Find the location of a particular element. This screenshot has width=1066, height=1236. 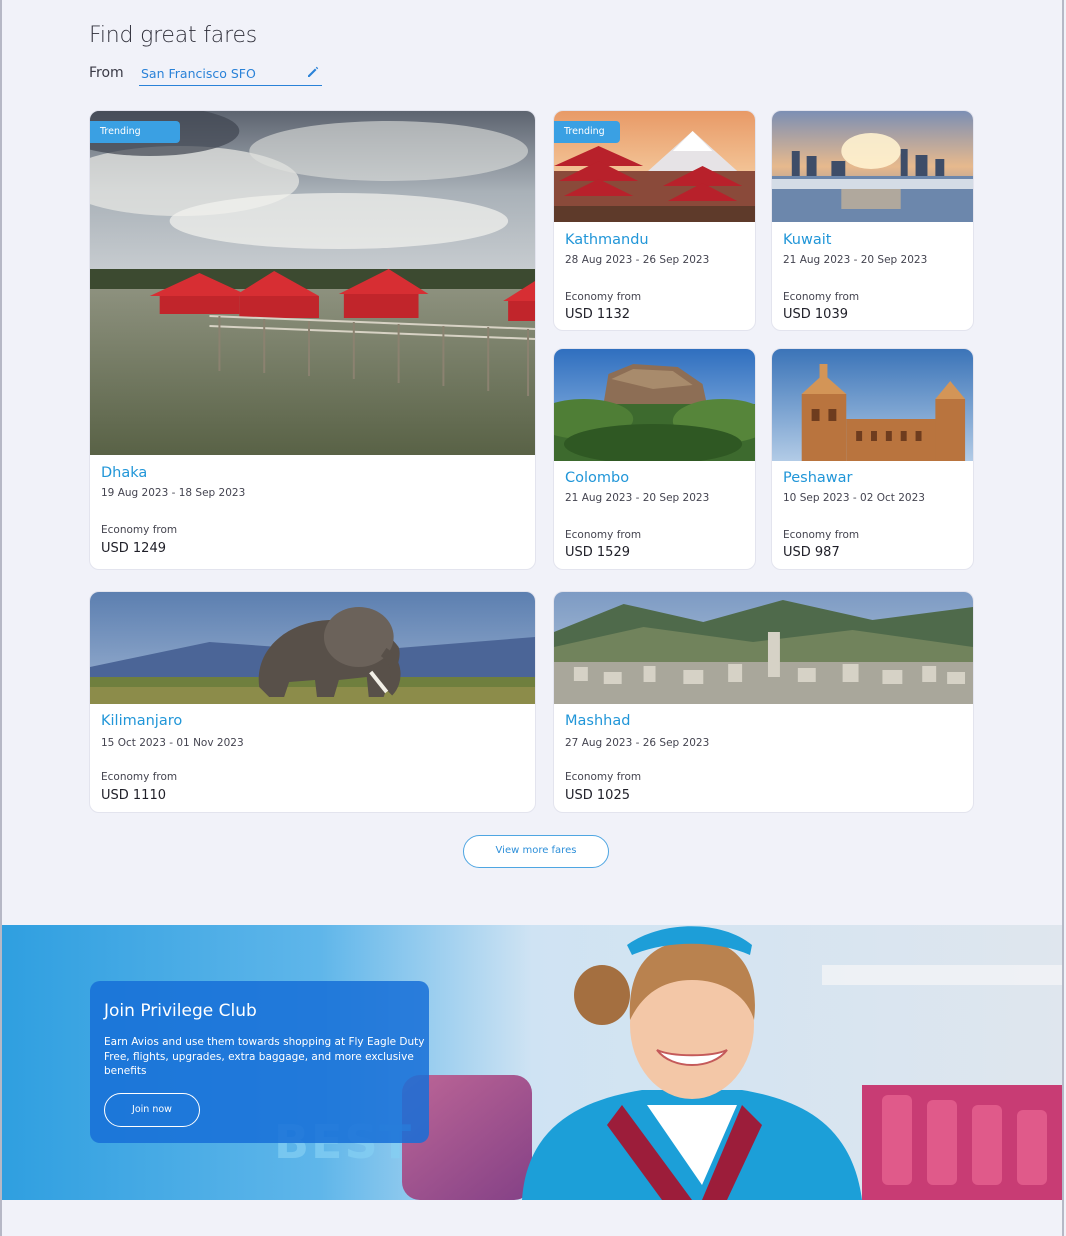

destination-name: Kathmandu is located at coordinates (607, 240).